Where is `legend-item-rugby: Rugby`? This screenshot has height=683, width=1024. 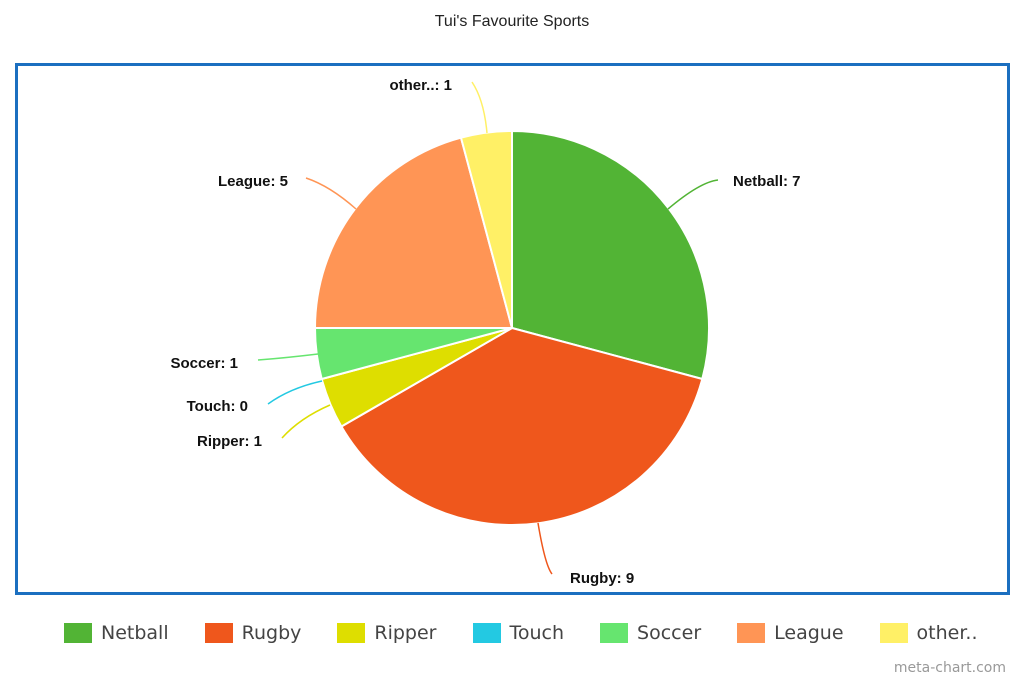 legend-item-rugby: Rugby is located at coordinates (253, 633).